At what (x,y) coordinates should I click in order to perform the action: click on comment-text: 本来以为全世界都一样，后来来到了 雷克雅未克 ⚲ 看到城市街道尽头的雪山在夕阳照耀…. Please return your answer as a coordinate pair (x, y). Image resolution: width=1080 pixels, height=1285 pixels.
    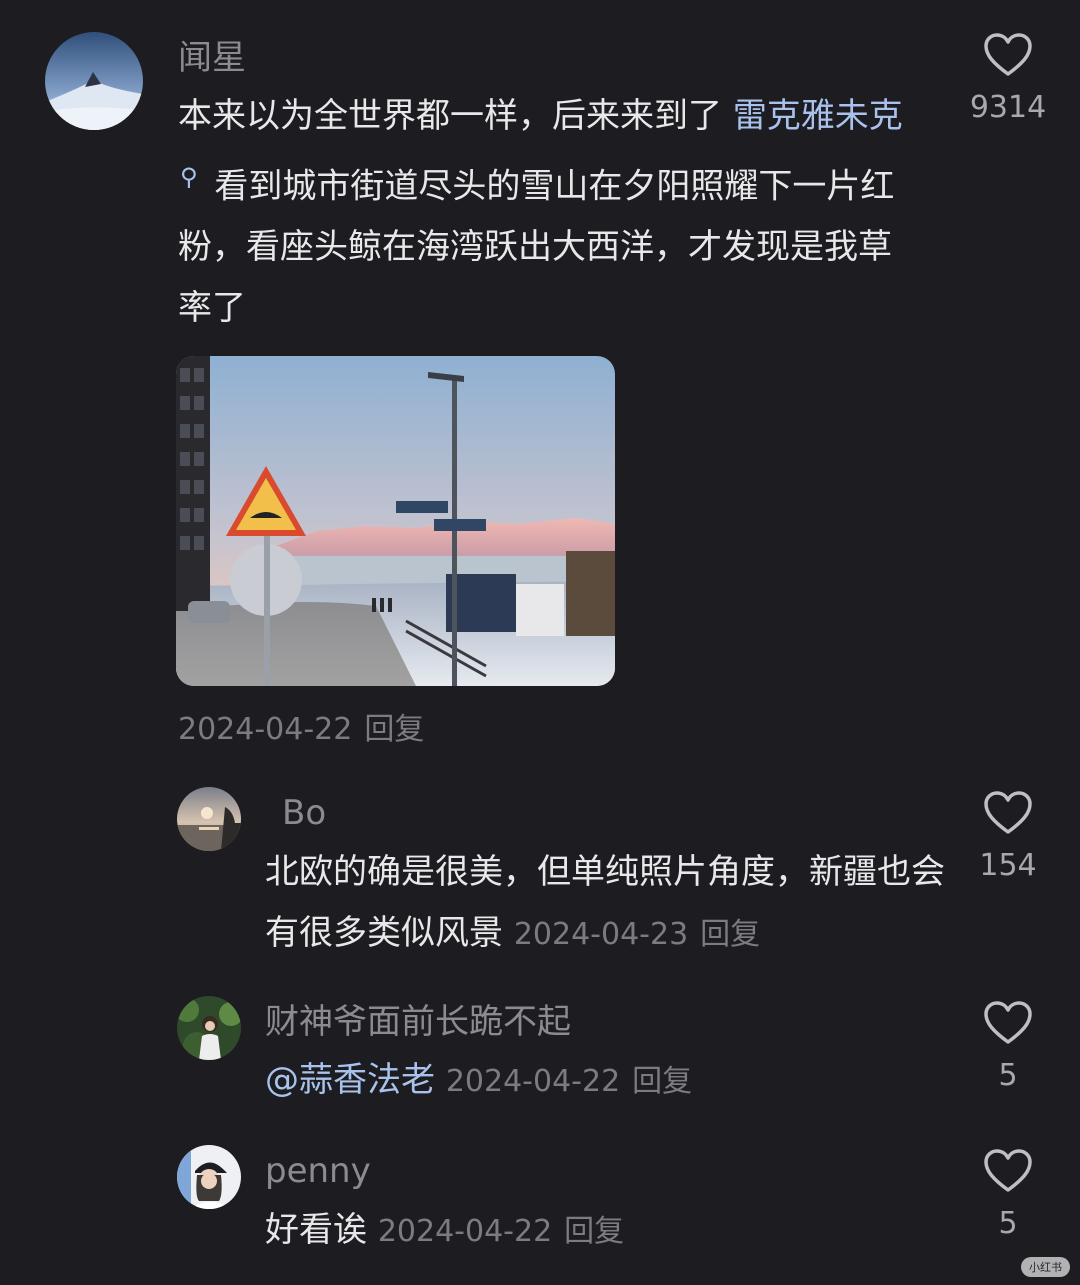
    Looking at the image, I should click on (548, 212).